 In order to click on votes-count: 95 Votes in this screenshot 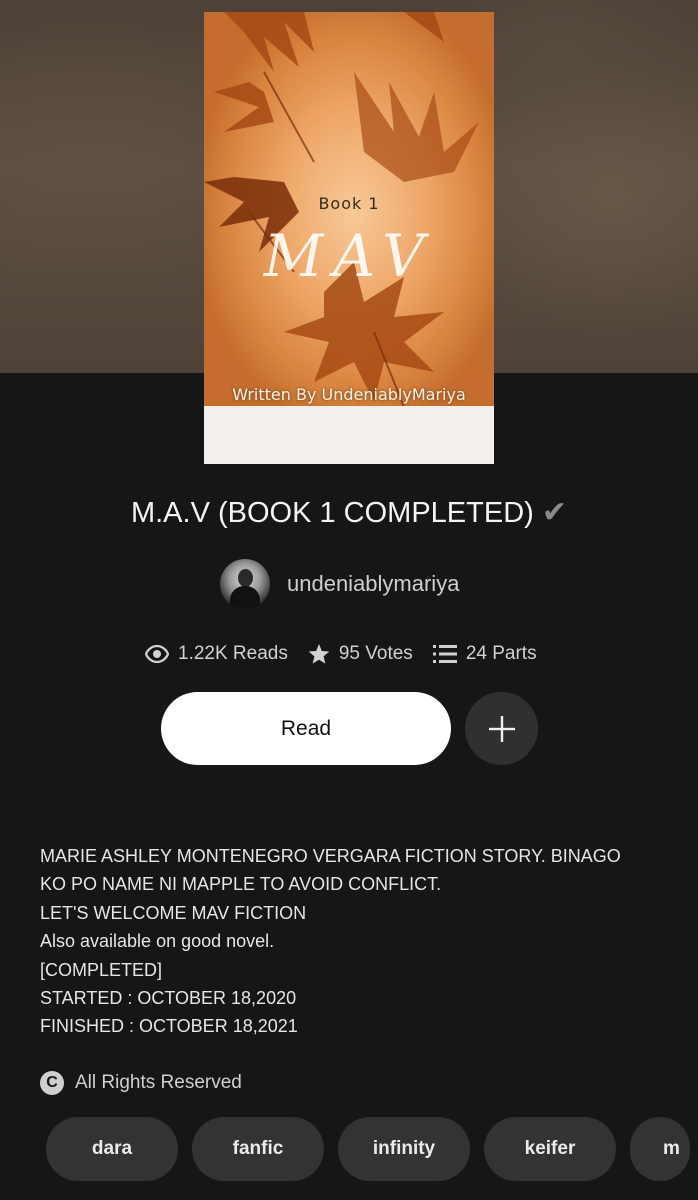, I will do `click(375, 653)`.